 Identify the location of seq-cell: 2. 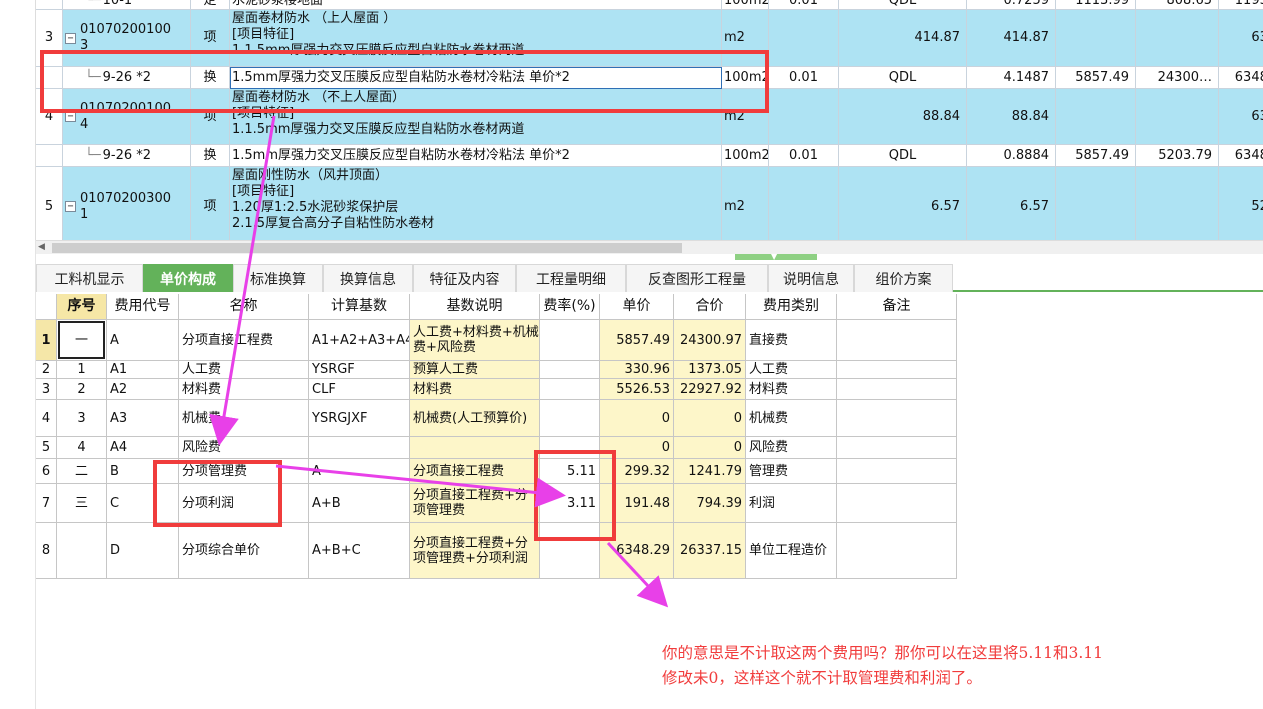
(82, 389).